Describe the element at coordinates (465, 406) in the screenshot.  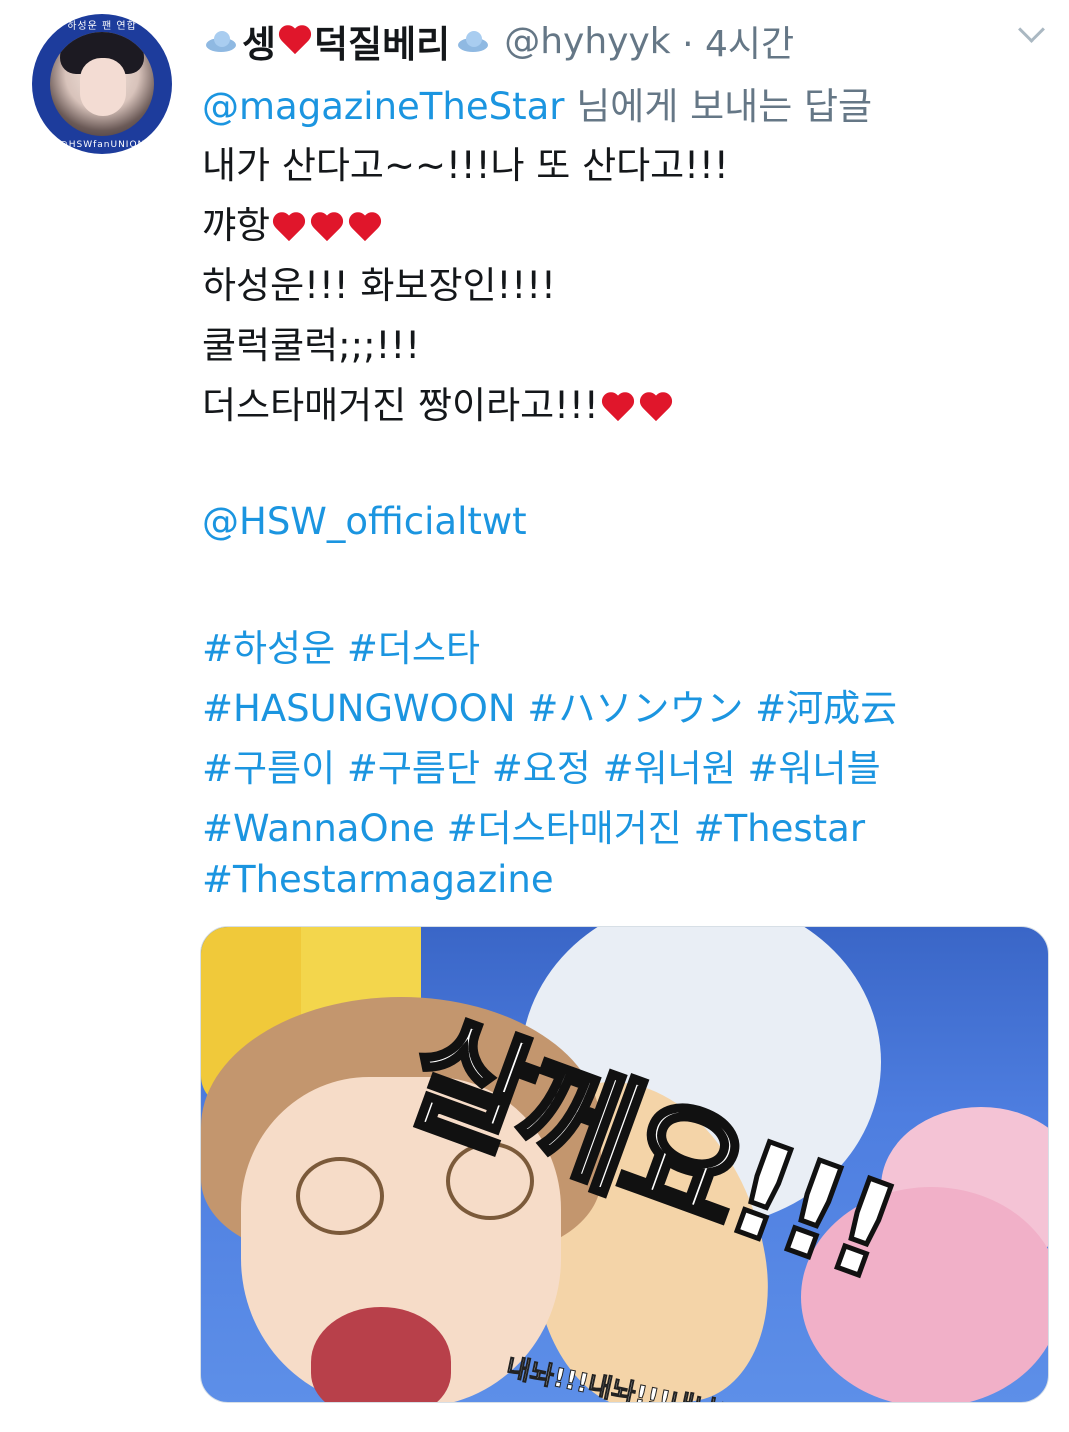
I see `tweet-line-5: 더스타매거진 짱이라고!!!` at that location.